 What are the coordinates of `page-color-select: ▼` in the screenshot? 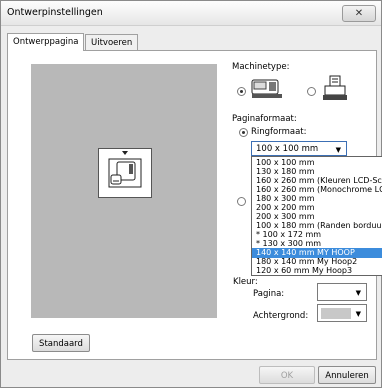 It's located at (342, 292).